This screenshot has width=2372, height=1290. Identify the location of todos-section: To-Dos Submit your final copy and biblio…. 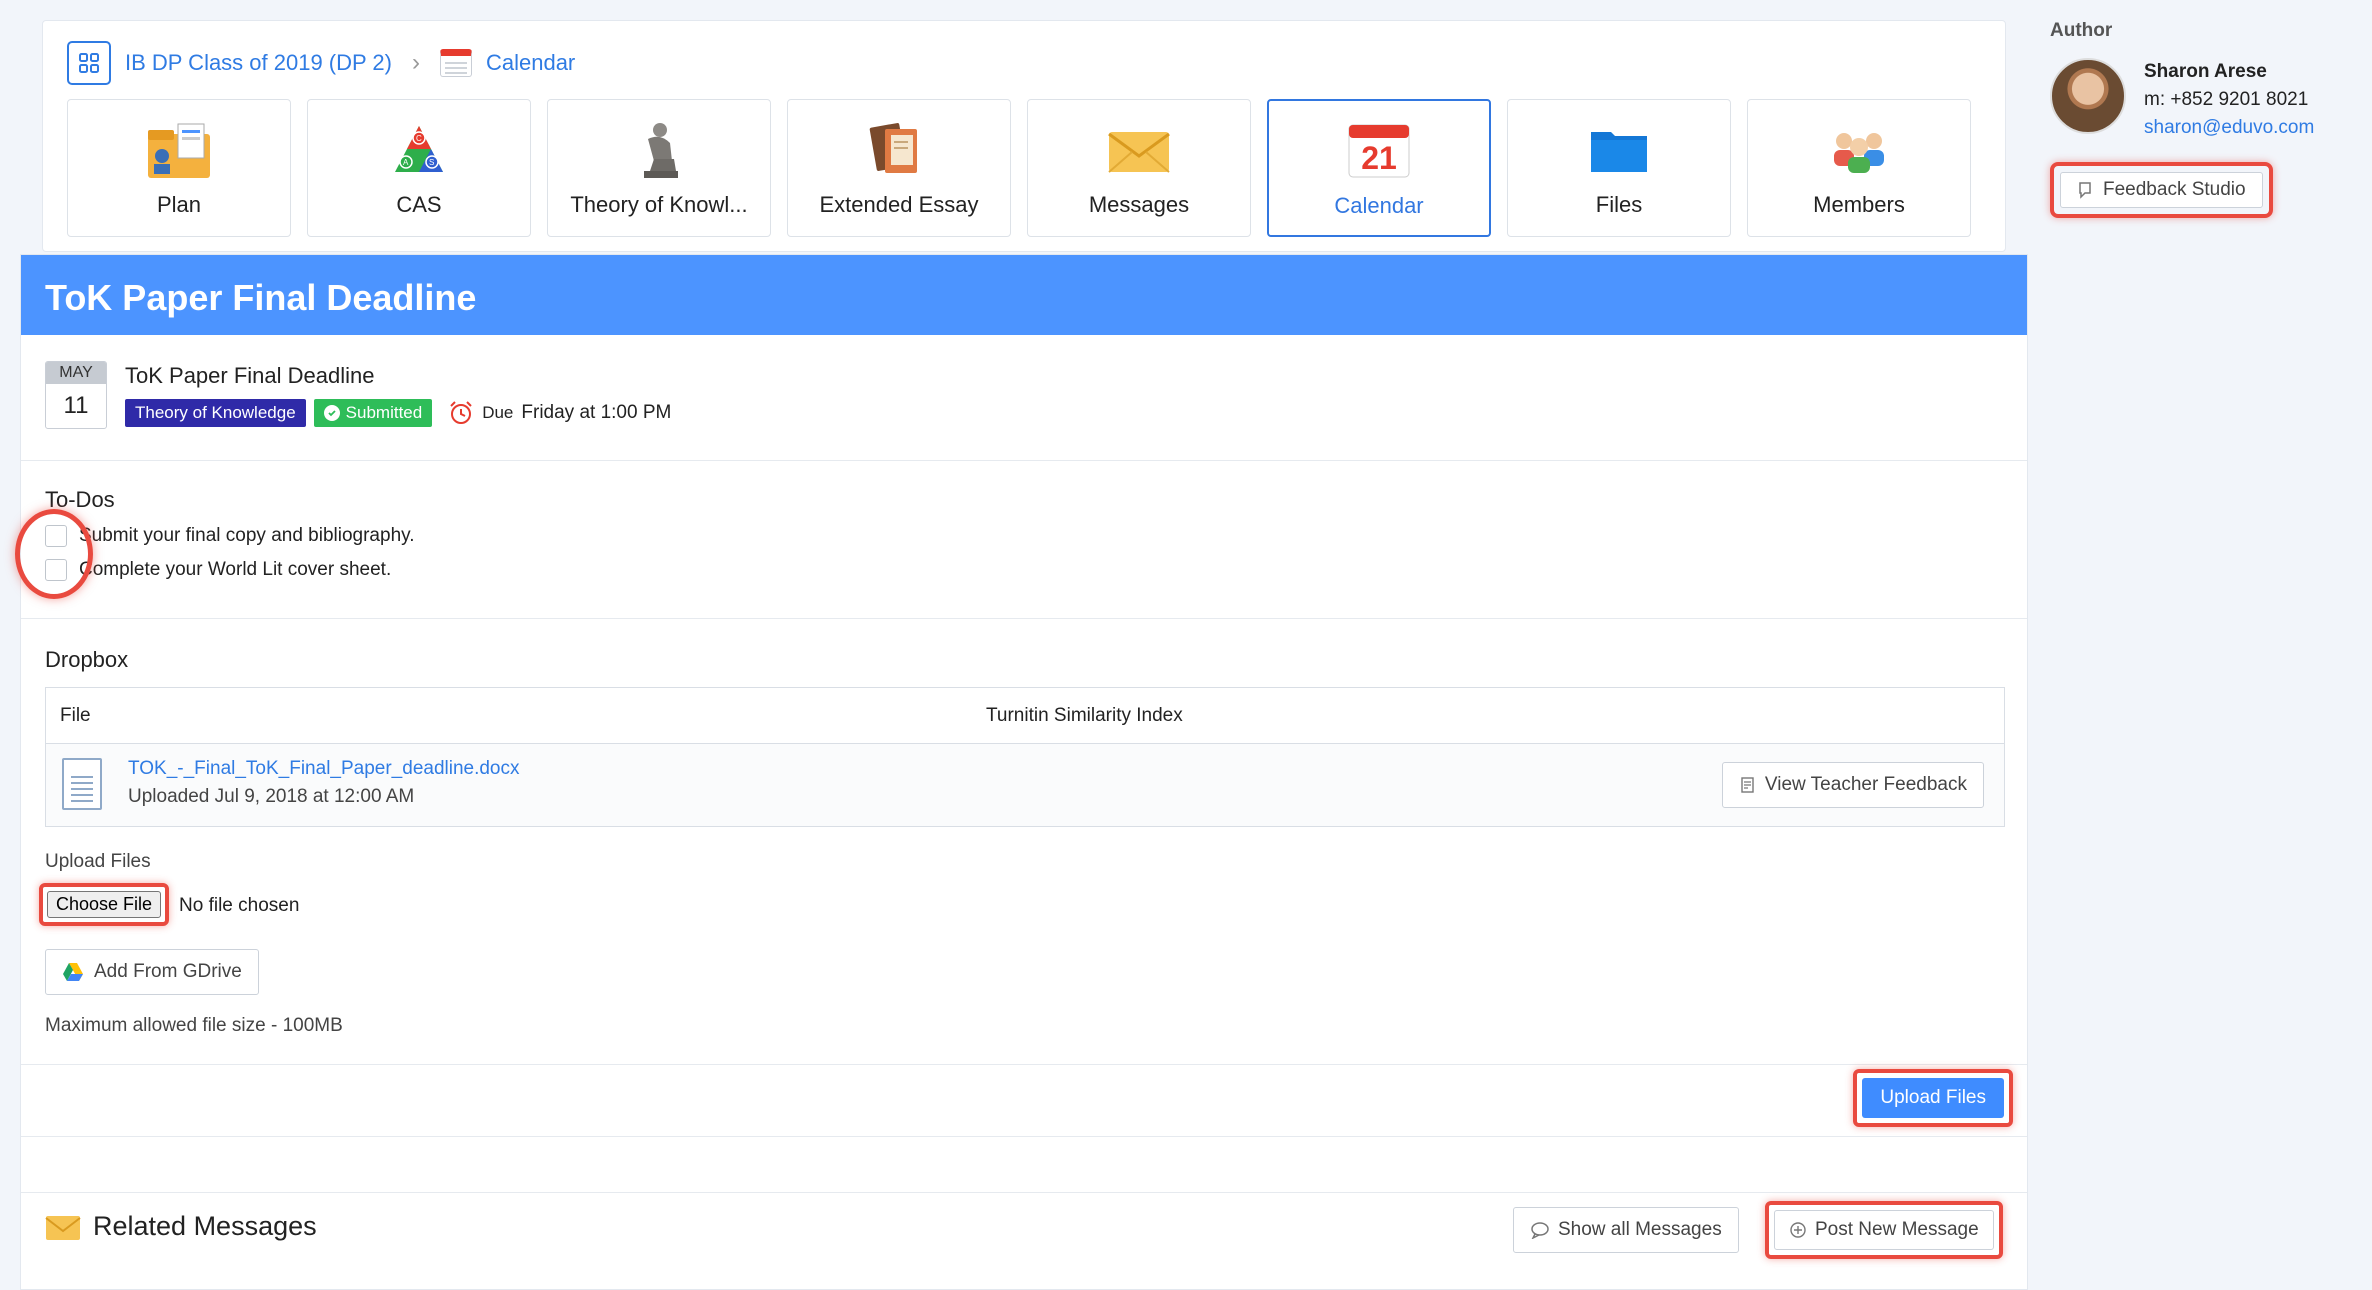
(1021, 540).